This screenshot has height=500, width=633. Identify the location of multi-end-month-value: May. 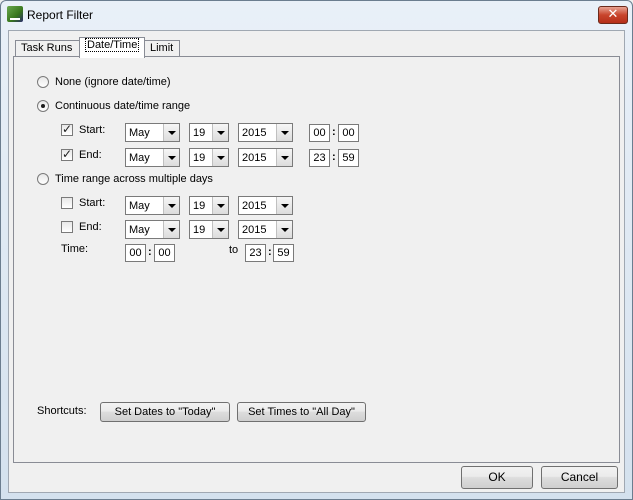
(139, 230).